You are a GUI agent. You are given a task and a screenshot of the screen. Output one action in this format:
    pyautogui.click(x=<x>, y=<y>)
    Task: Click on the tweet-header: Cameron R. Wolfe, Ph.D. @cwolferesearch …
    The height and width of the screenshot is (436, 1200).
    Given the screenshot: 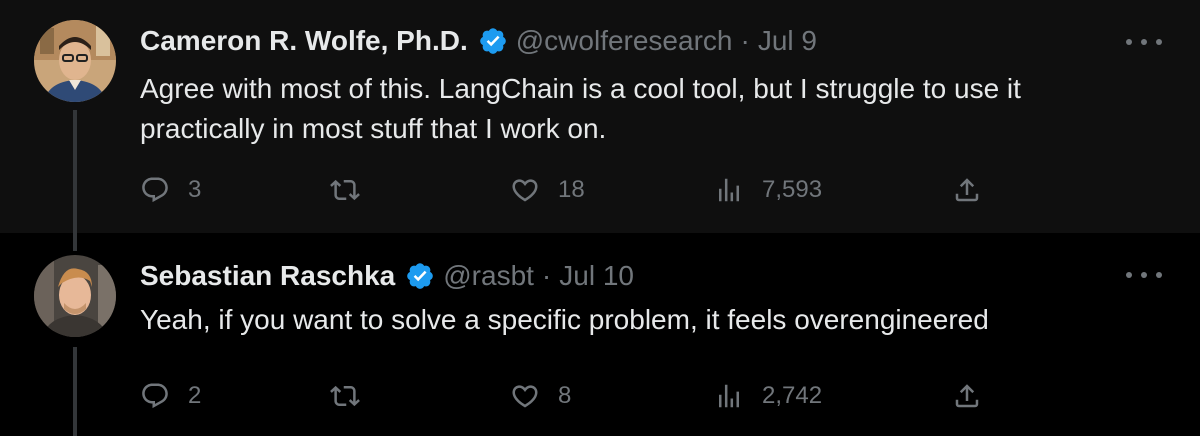 What is the action you would take?
    pyautogui.click(x=478, y=41)
    